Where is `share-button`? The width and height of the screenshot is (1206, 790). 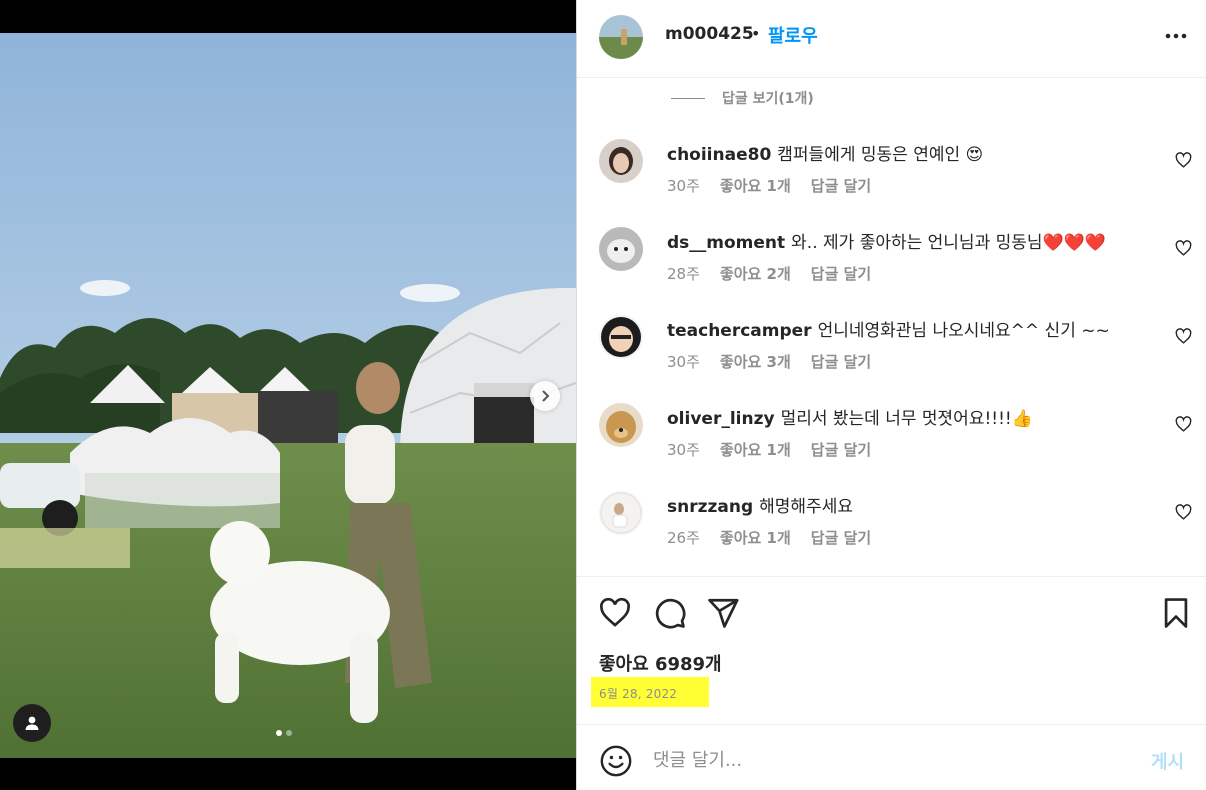 share-button is located at coordinates (723, 613).